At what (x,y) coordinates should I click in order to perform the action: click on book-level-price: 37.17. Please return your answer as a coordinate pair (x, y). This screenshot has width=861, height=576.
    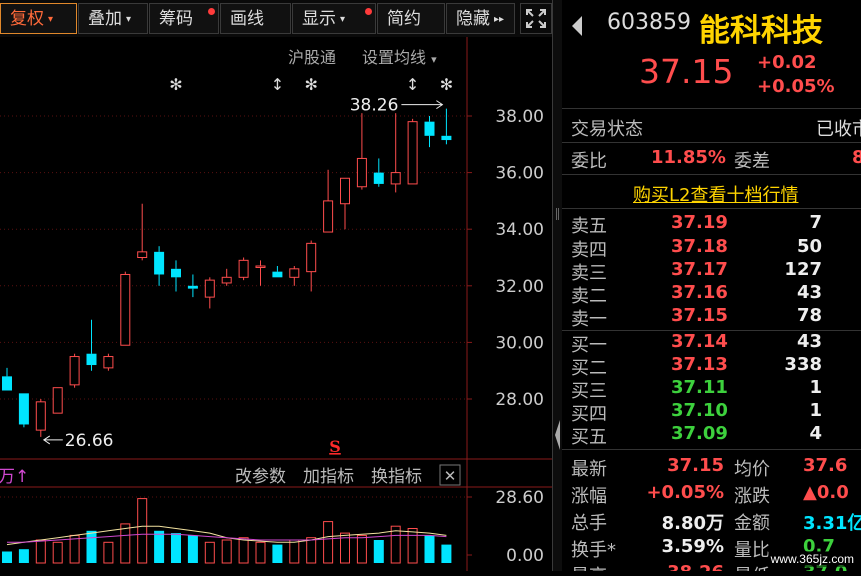
    Looking at the image, I should click on (699, 269).